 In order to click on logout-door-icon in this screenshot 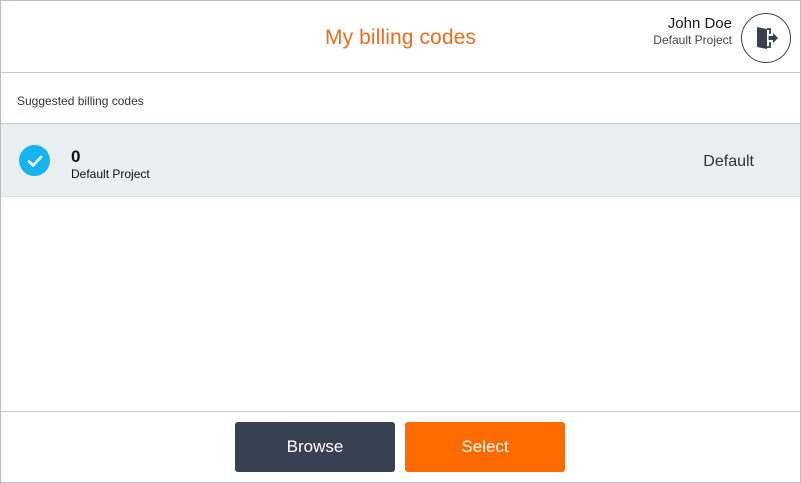, I will do `click(767, 38)`.